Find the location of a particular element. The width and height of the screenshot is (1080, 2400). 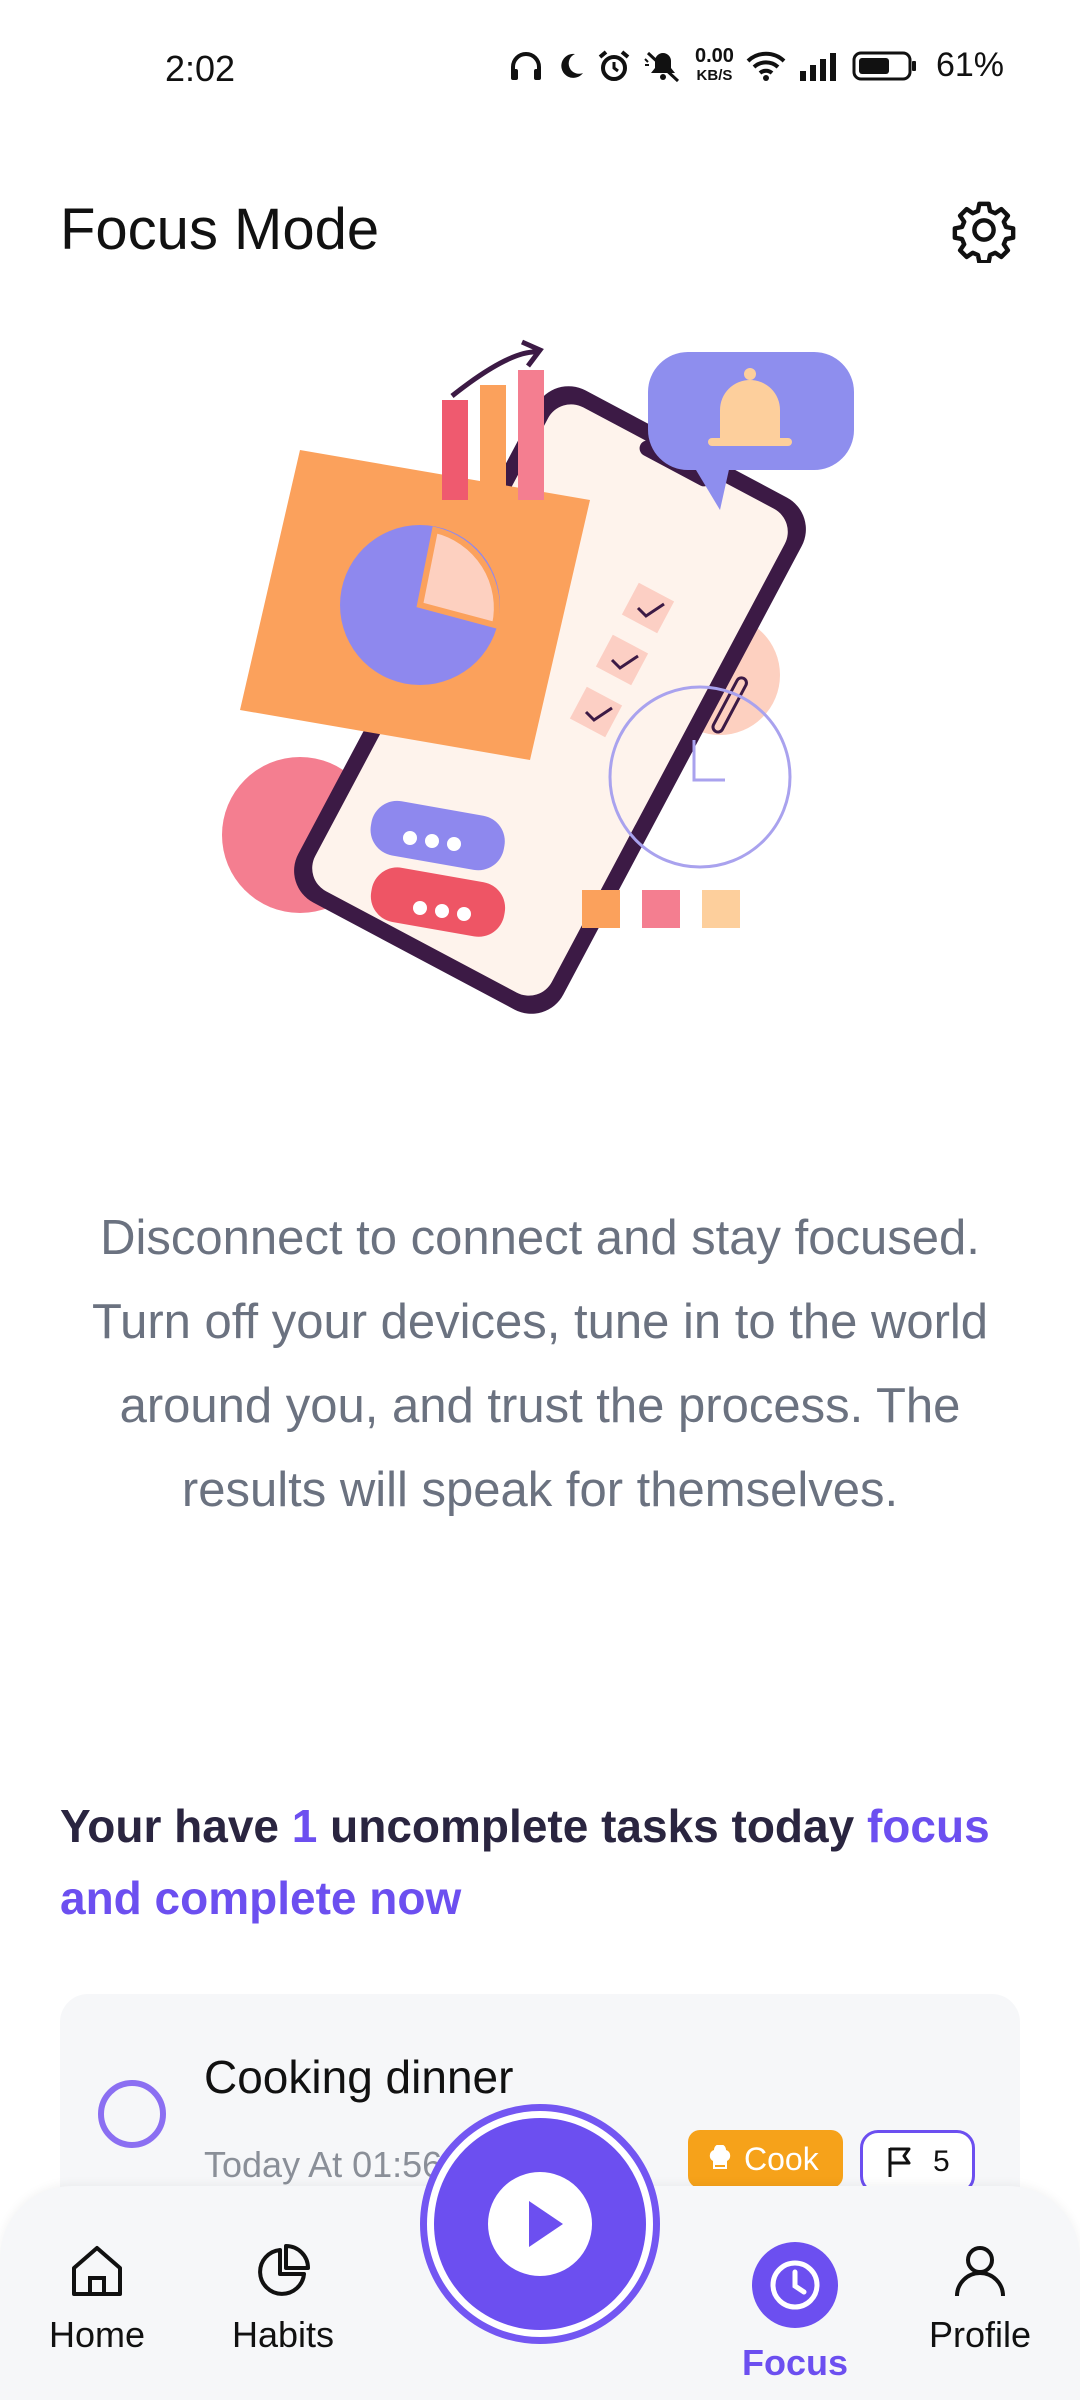

pie-chart-icon is located at coordinates (284, 2270).